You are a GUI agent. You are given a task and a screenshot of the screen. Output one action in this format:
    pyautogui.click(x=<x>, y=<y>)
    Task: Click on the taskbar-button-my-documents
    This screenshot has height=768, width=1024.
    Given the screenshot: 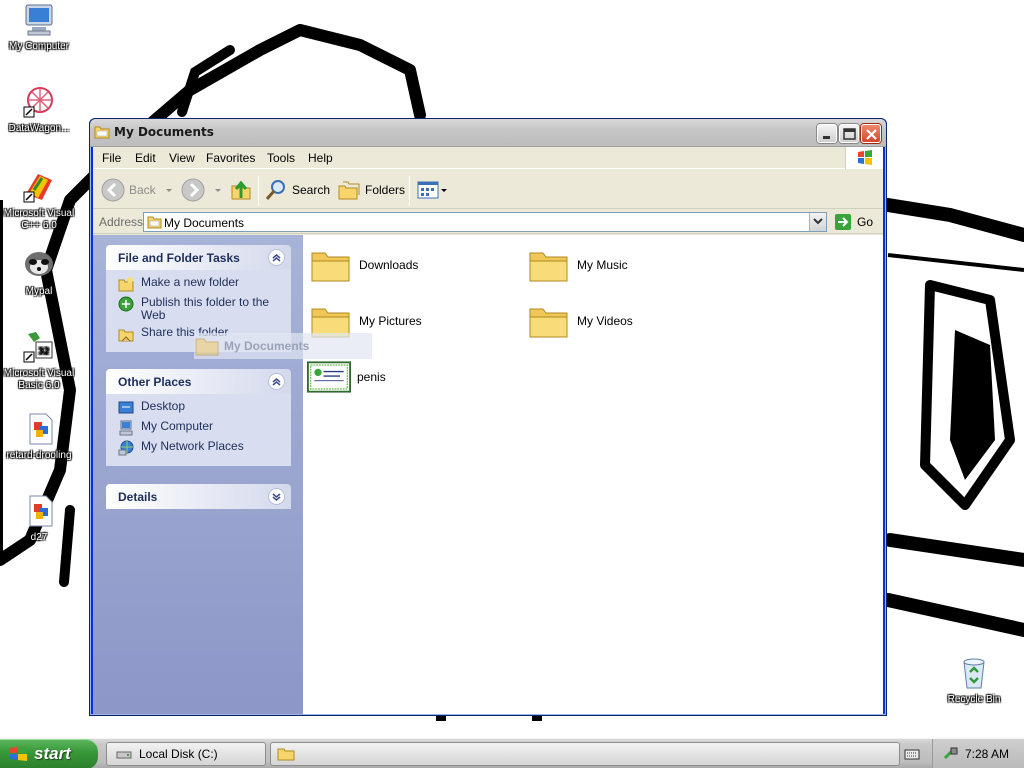 What is the action you would take?
    pyautogui.click(x=585, y=754)
    